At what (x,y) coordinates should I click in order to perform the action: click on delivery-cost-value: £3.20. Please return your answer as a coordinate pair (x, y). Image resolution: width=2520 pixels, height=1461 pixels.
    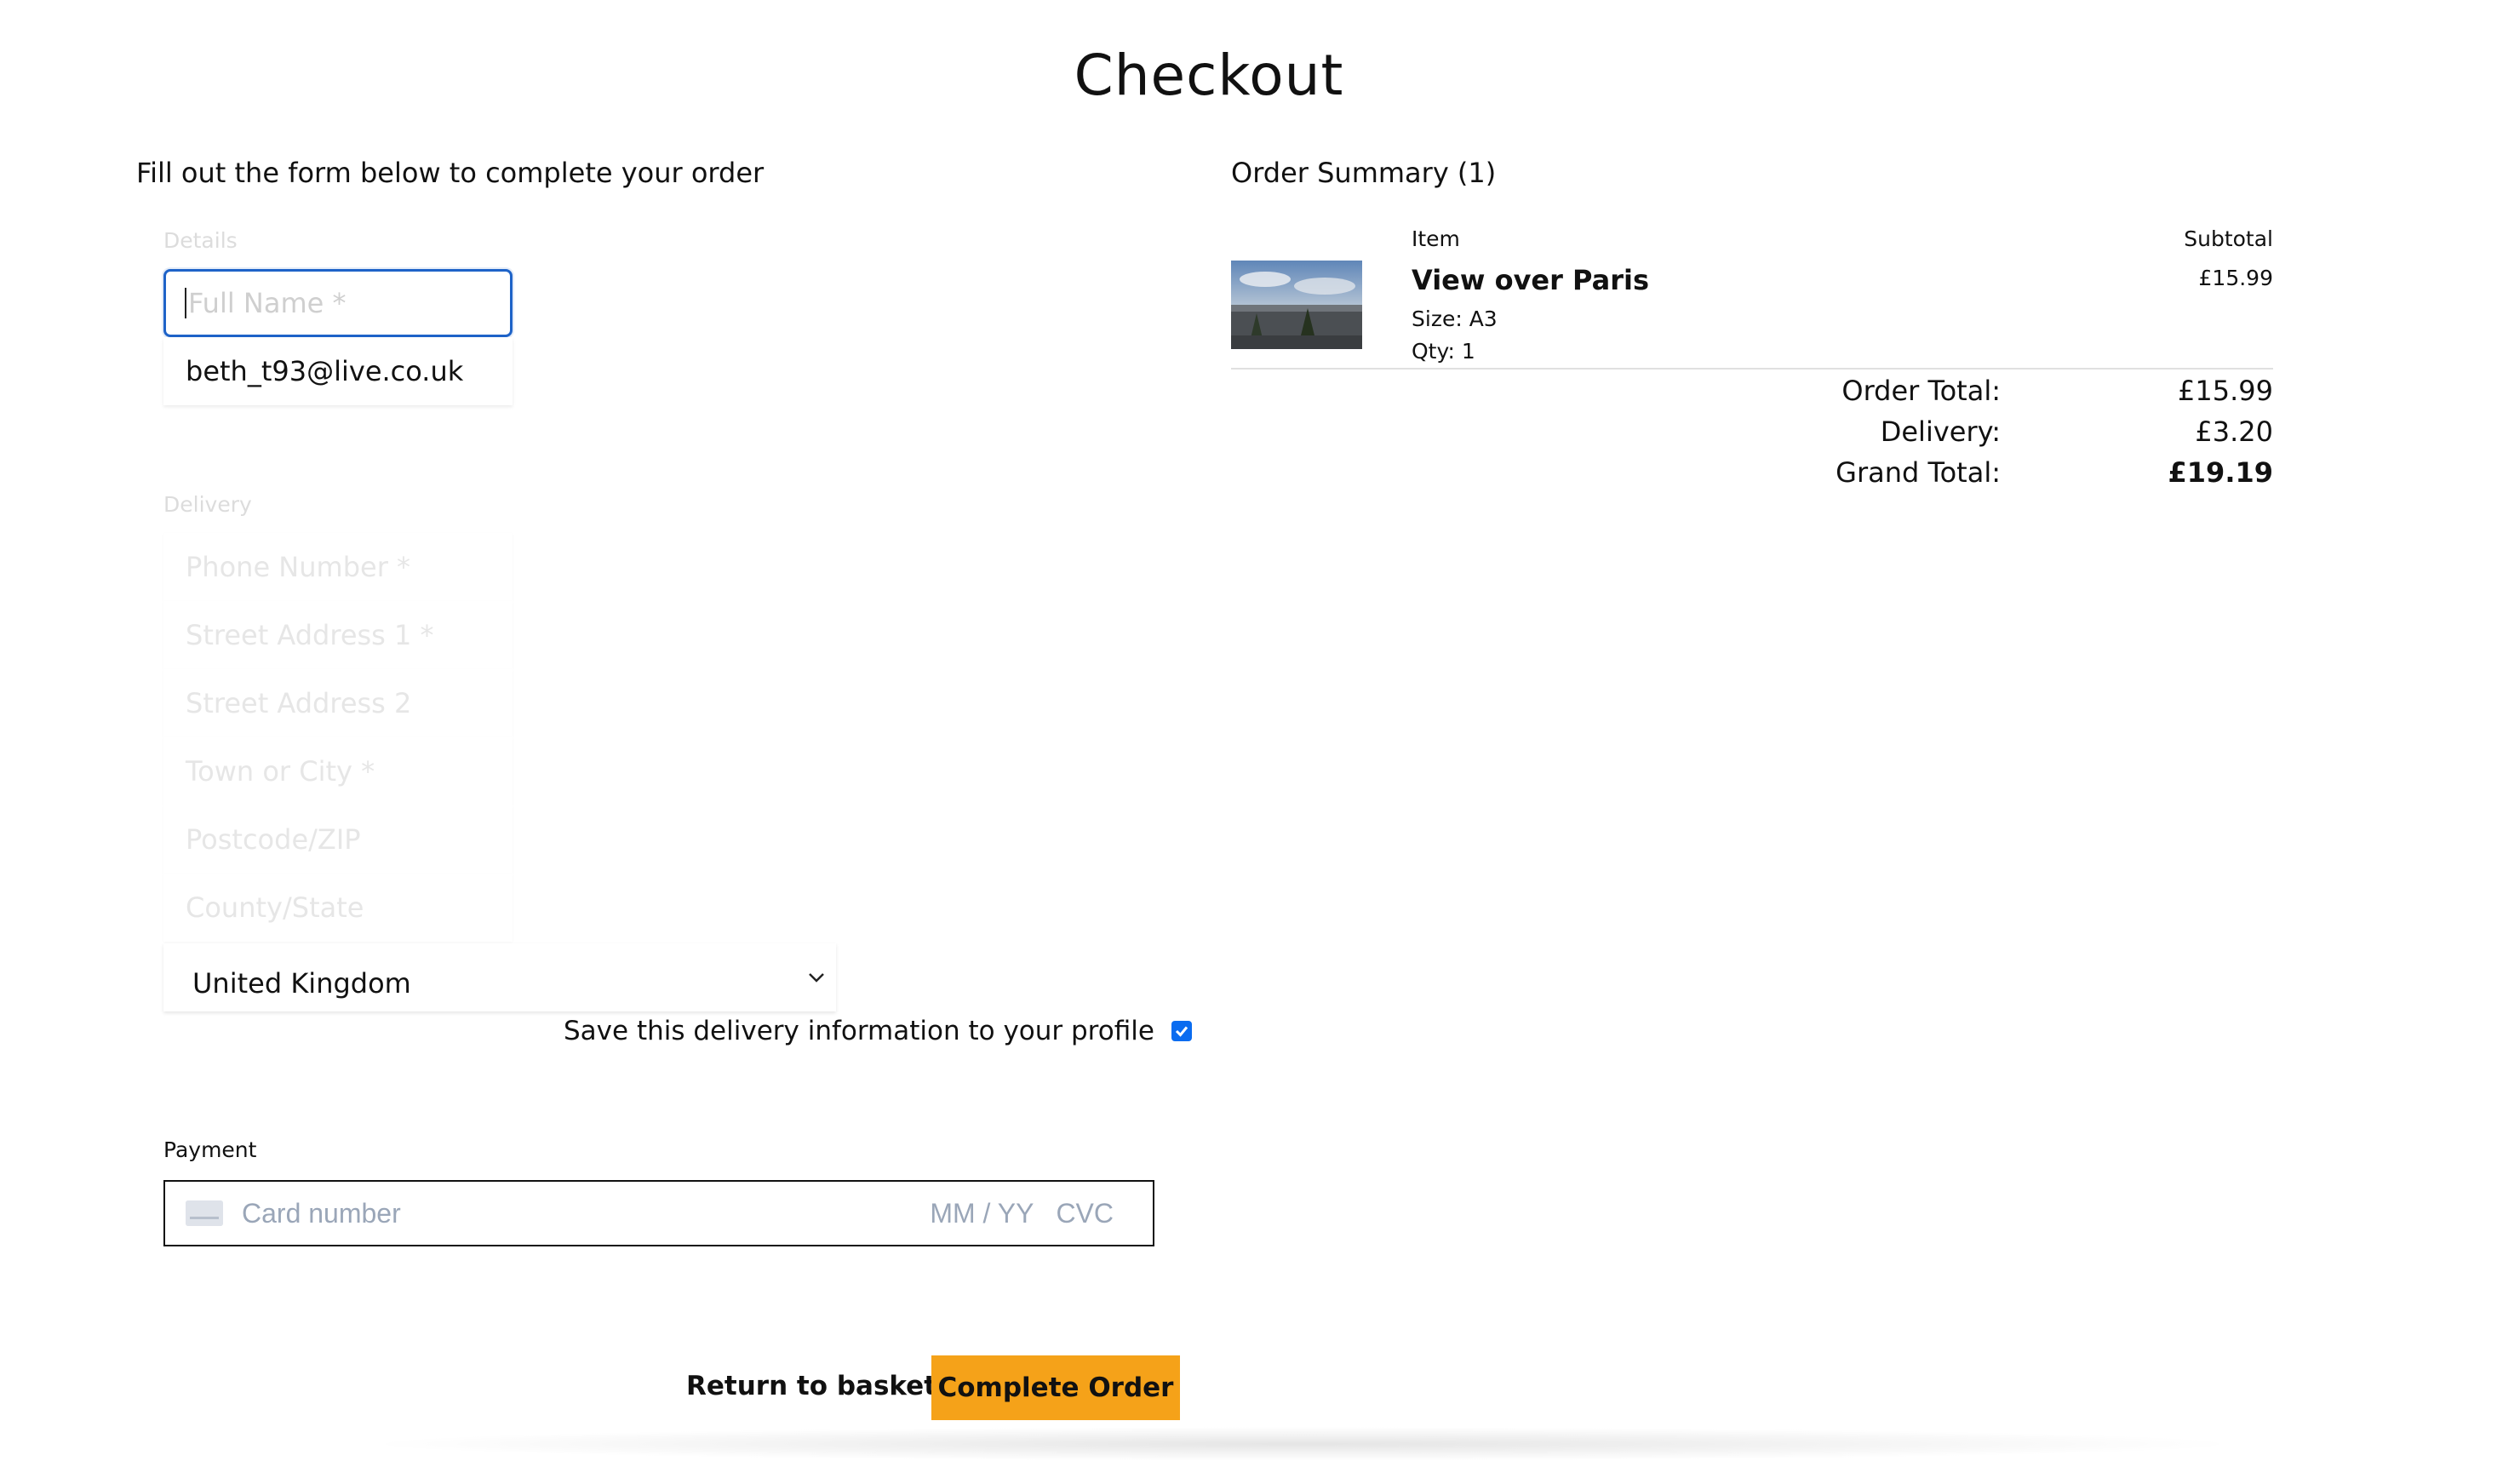
    Looking at the image, I should click on (2234, 431).